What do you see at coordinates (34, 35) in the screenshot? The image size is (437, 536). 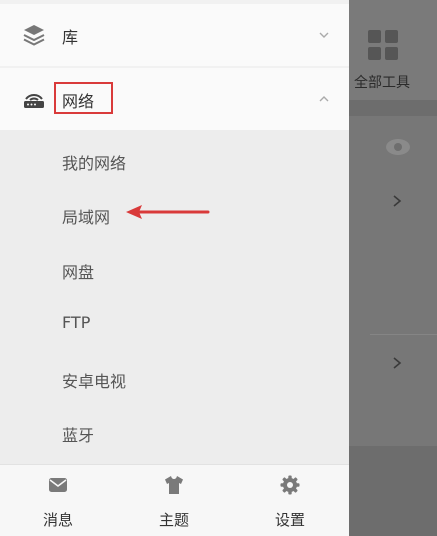 I see `layers-icon` at bounding box center [34, 35].